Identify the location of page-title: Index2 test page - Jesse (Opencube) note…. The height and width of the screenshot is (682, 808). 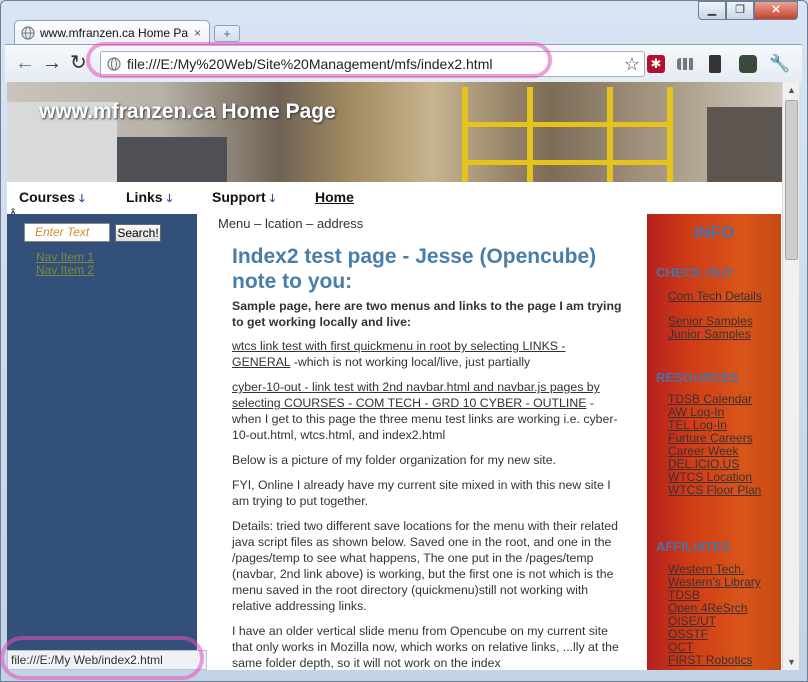
(414, 269).